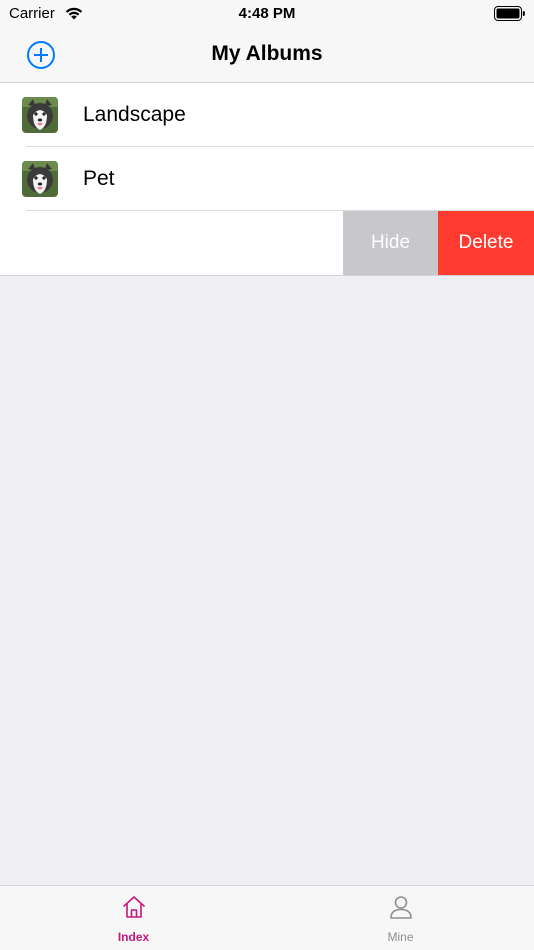 Image resolution: width=534 pixels, height=950 pixels. What do you see at coordinates (134, 114) in the screenshot?
I see `album-label: Landscape` at bounding box center [134, 114].